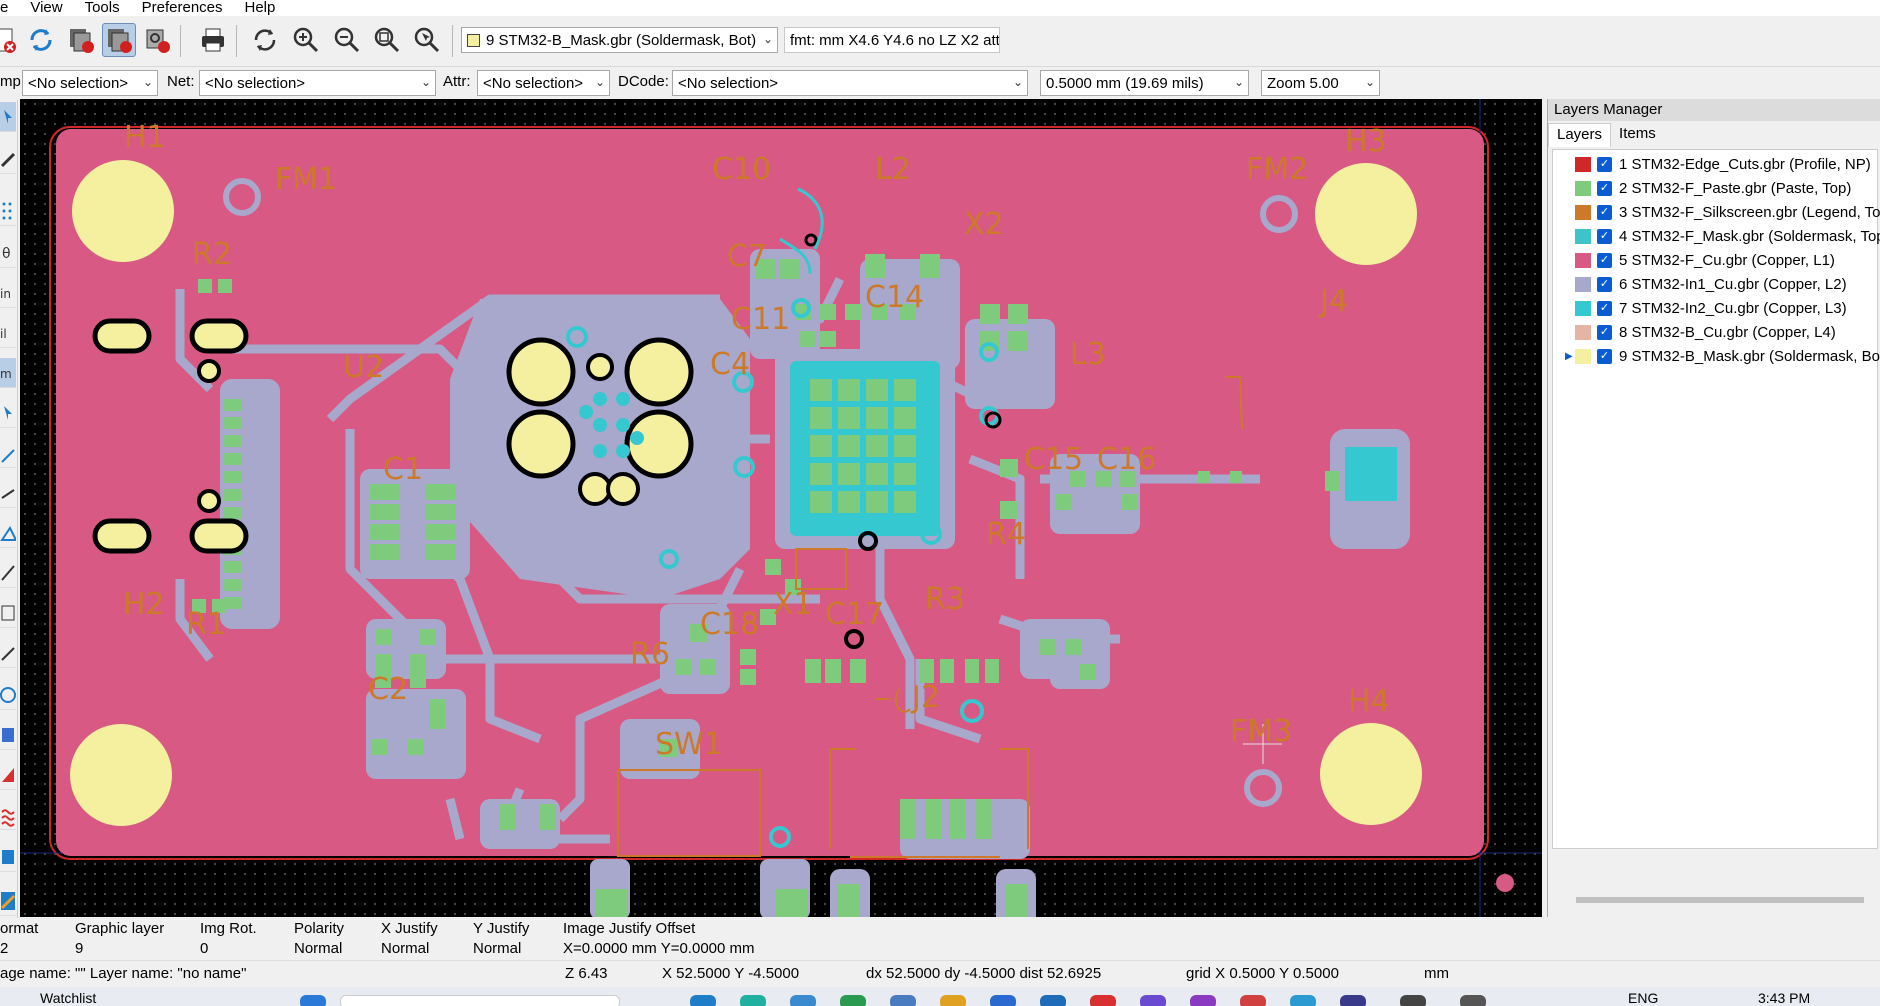  What do you see at coordinates (228, 928) in the screenshot?
I see `img-rot-header: Img Rot.` at bounding box center [228, 928].